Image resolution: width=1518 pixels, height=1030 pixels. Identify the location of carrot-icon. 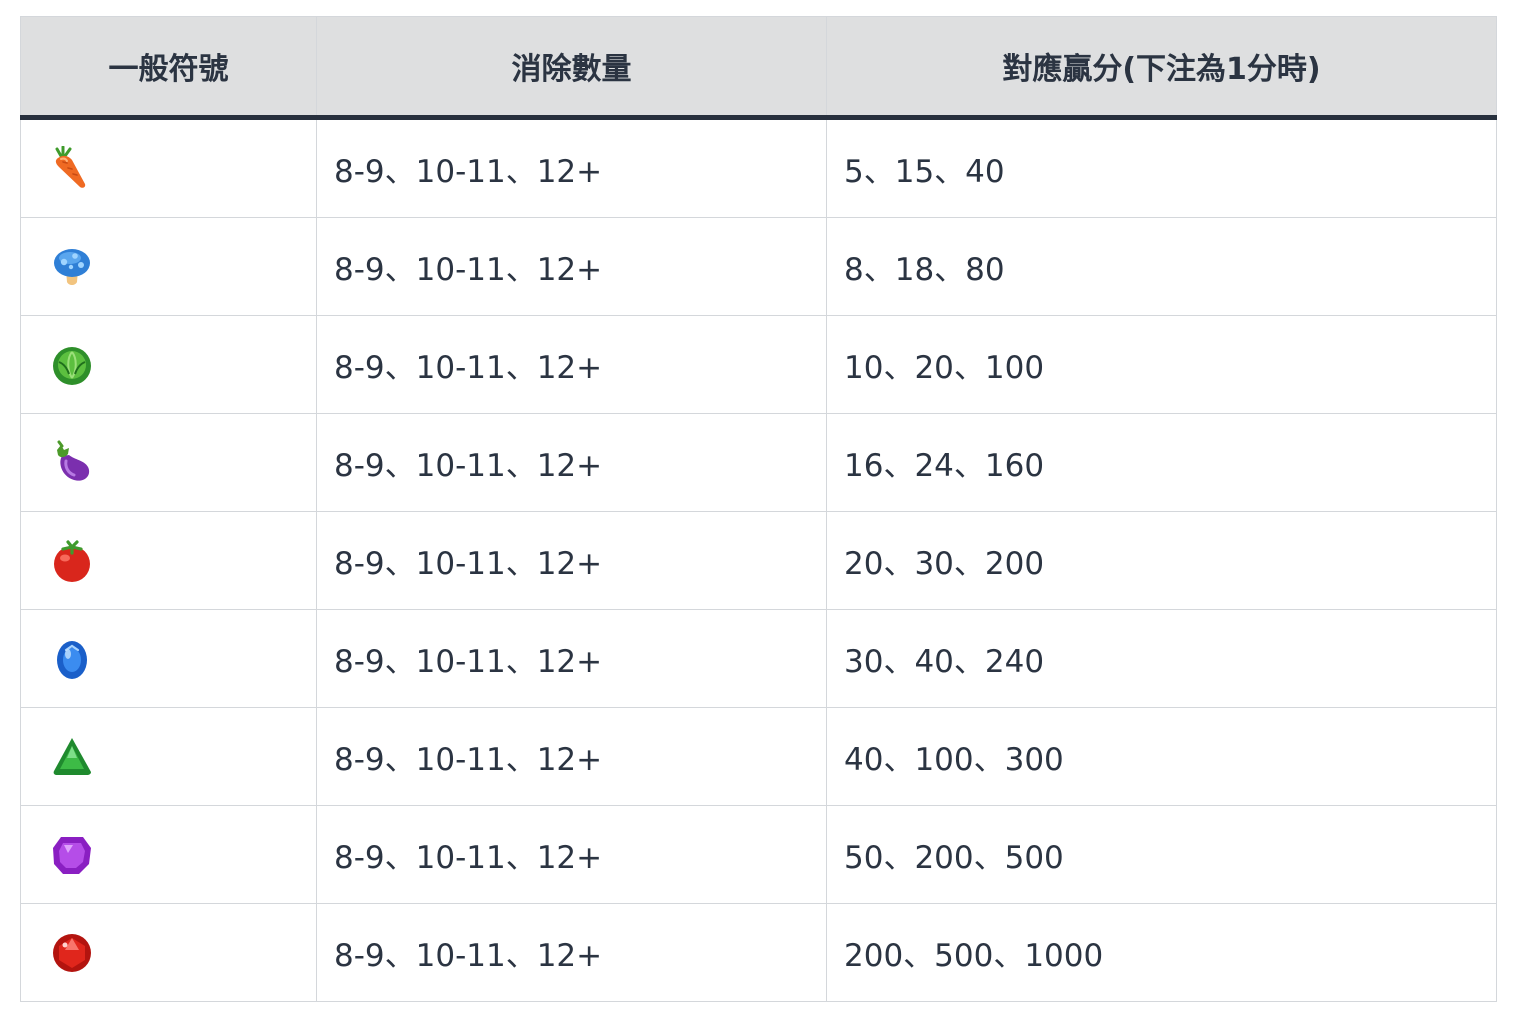
(70, 166).